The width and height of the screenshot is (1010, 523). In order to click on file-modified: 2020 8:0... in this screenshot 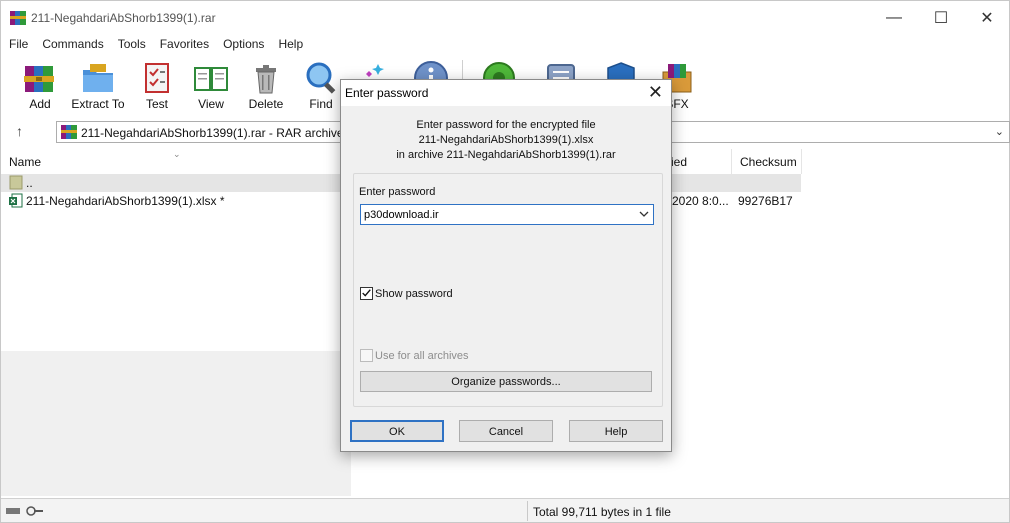, I will do `click(700, 201)`.